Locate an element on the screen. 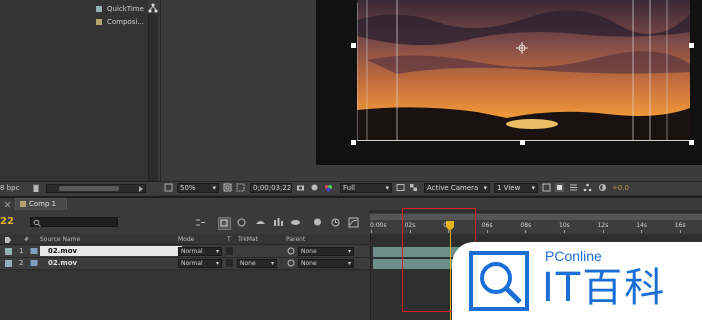 This screenshot has width=702, height=320. hide-shy-layers-icon is located at coordinates (260, 222).